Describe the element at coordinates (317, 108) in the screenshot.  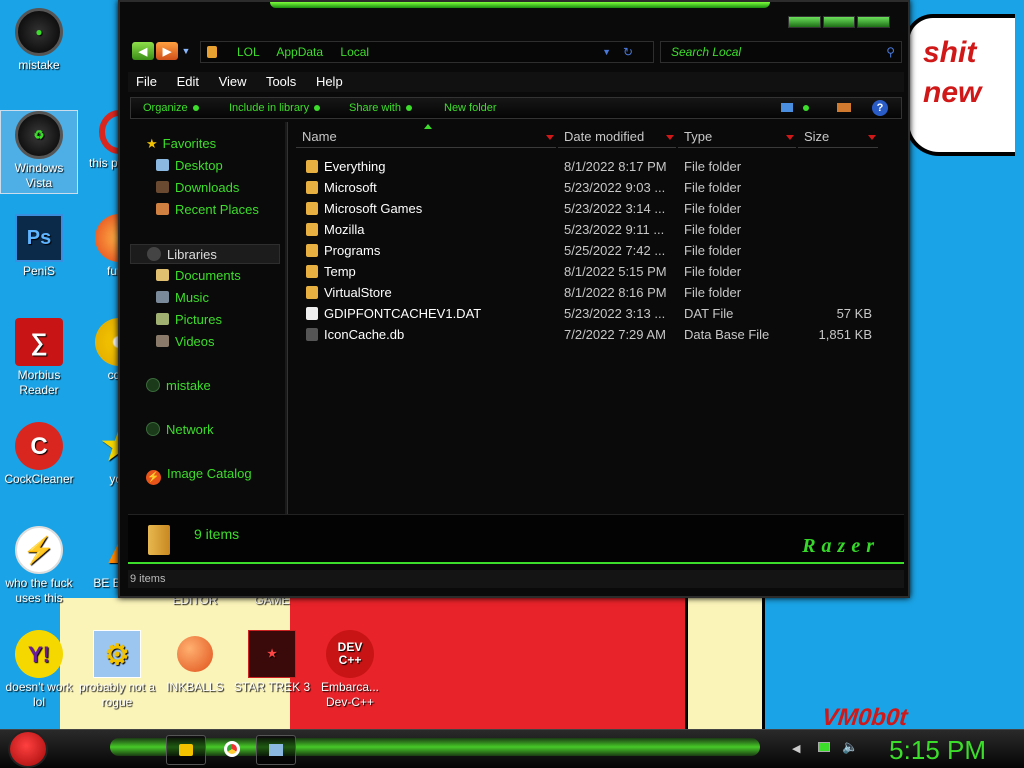
I see `dropdown-dot-icon` at that location.